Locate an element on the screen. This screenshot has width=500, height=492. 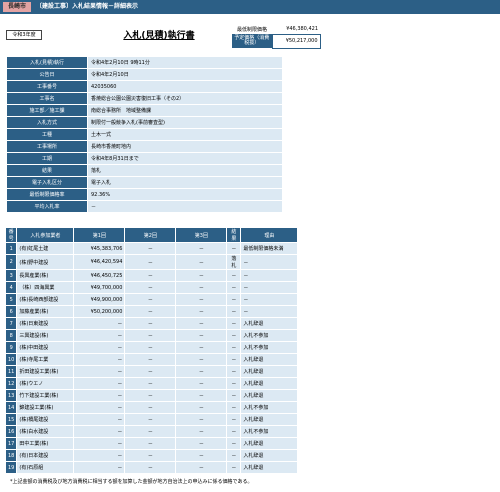
bidder-number: 6 is located at coordinates (11, 311).